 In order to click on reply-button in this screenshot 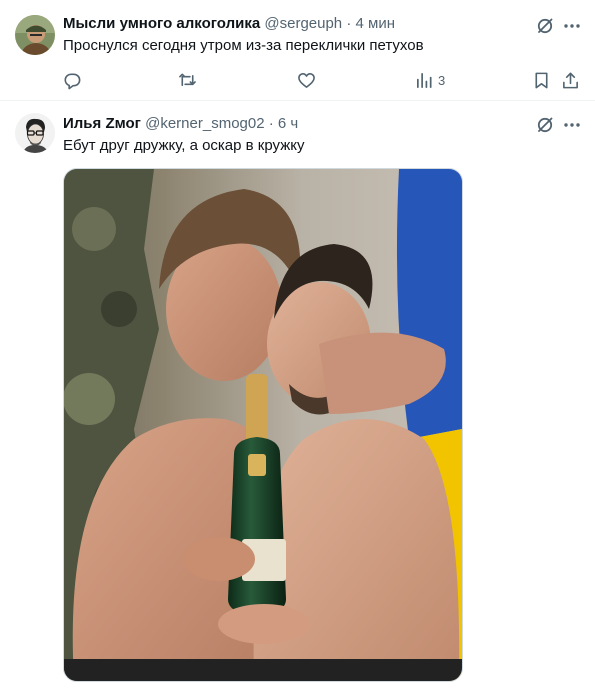, I will do `click(72, 80)`.